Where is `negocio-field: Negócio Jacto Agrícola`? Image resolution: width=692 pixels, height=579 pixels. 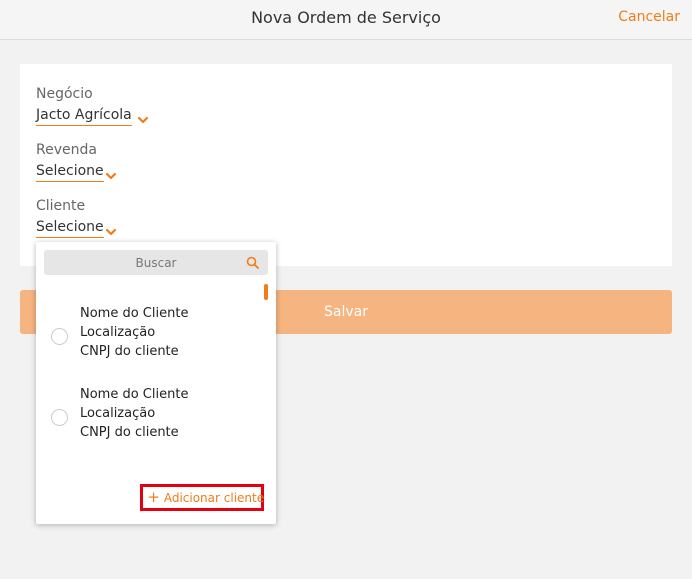 negocio-field: Negócio Jacto Agrícola is located at coordinates (92, 106).